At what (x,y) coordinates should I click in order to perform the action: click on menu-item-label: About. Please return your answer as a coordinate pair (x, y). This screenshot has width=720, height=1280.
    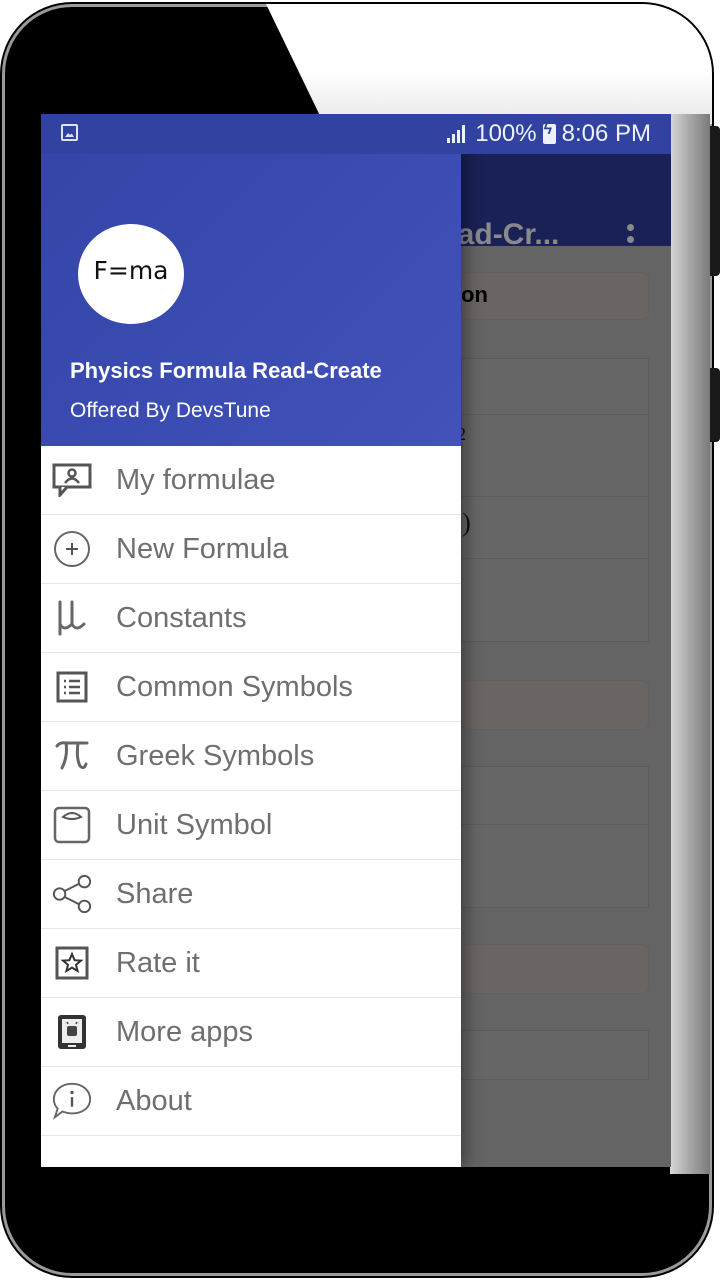
    Looking at the image, I should click on (154, 1100).